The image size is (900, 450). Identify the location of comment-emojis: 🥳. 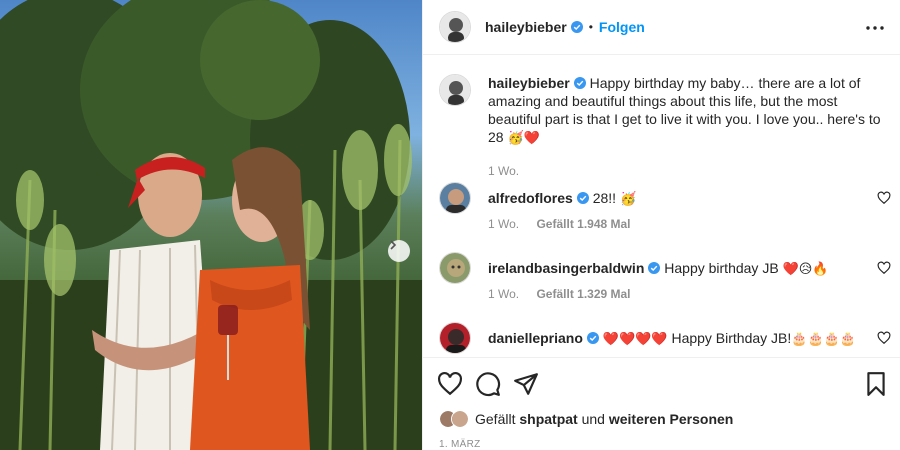
(628, 199).